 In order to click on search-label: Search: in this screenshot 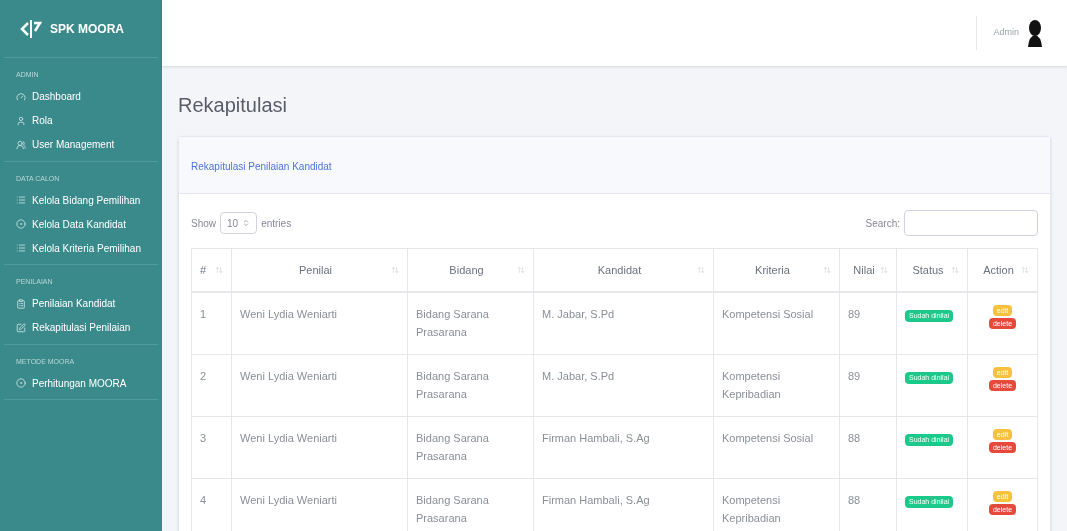, I will do `click(882, 223)`.